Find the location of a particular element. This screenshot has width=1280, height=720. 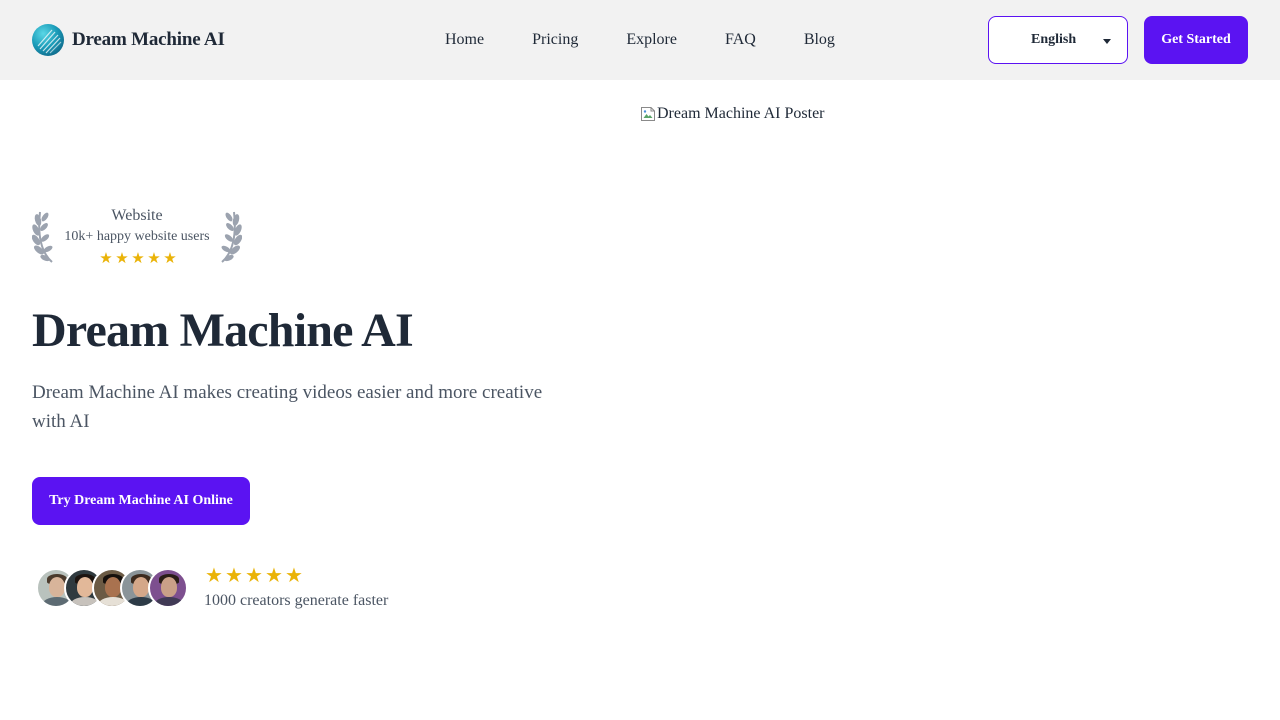

language-selected-label: English is located at coordinates (1054, 39).